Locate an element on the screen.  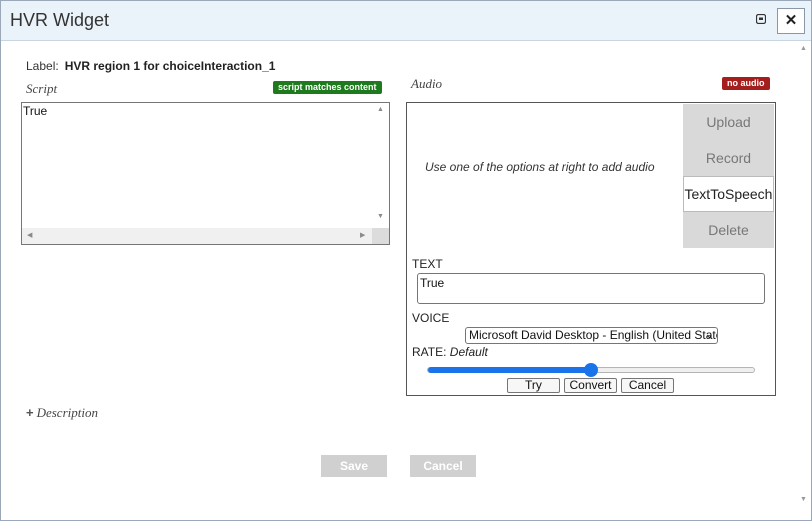
page-scroll-up-icon: ▲ is located at coordinates (803, 48).